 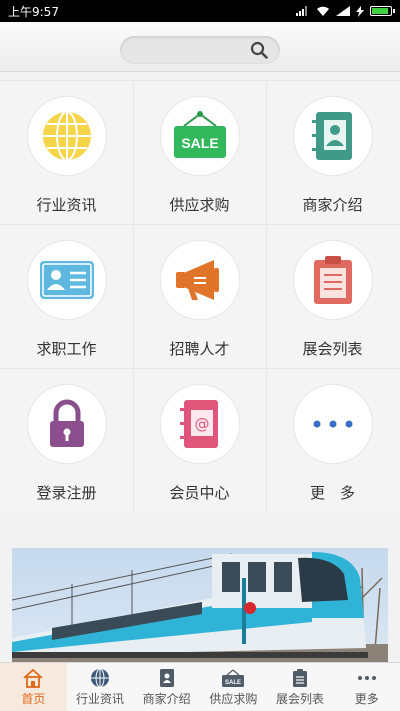 I want to click on charging-icon, so click(x=360, y=11).